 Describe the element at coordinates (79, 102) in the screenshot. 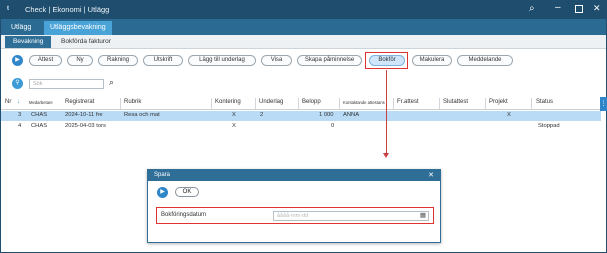

I see `col-header-registrerat: Registrerat` at that location.